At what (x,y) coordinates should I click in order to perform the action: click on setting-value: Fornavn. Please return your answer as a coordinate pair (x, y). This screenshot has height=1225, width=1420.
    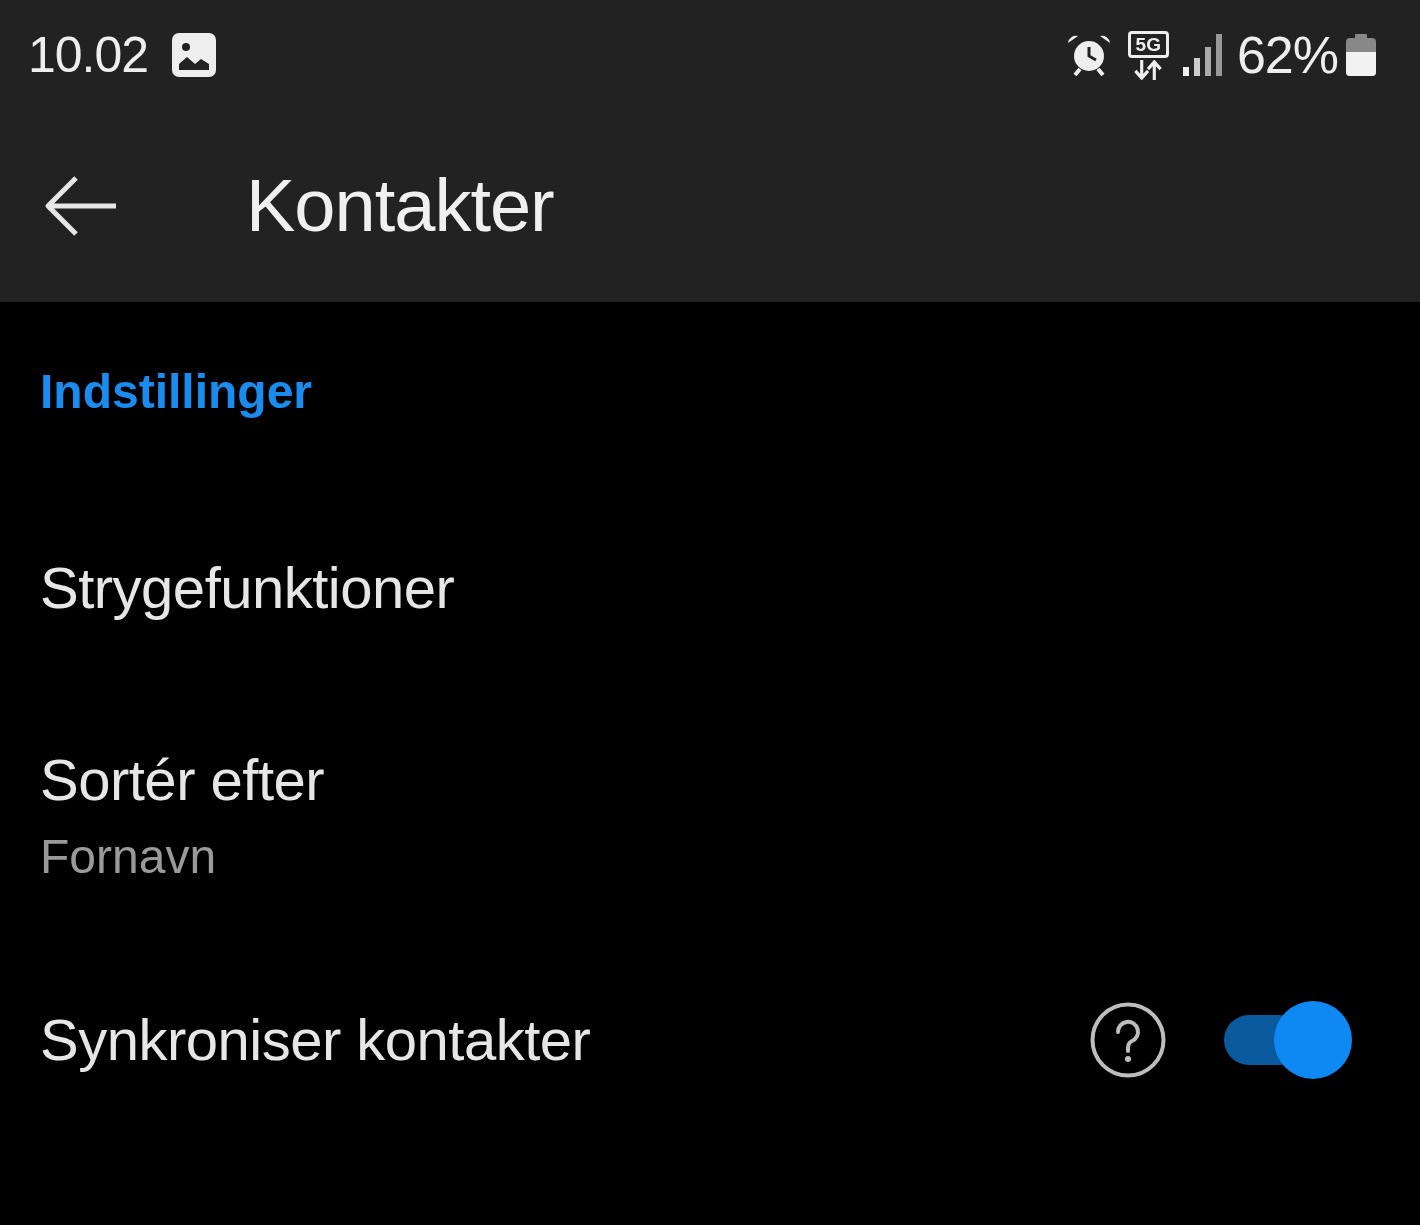
    Looking at the image, I should click on (128, 857).